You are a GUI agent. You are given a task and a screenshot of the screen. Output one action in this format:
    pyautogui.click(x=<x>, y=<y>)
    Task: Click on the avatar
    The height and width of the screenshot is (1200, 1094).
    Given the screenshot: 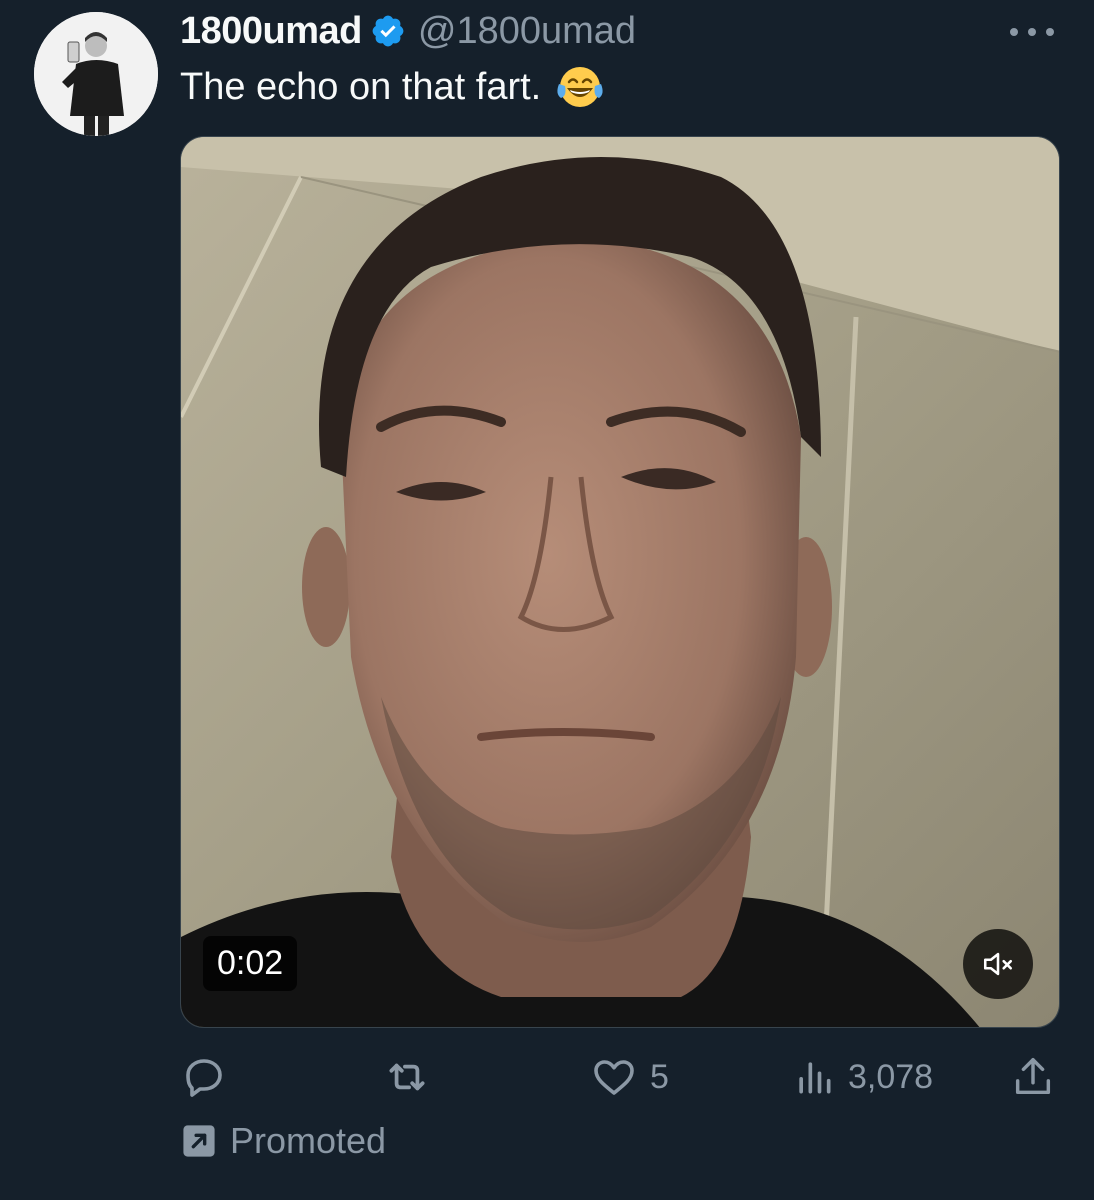 What is the action you would take?
    pyautogui.click(x=96, y=74)
    